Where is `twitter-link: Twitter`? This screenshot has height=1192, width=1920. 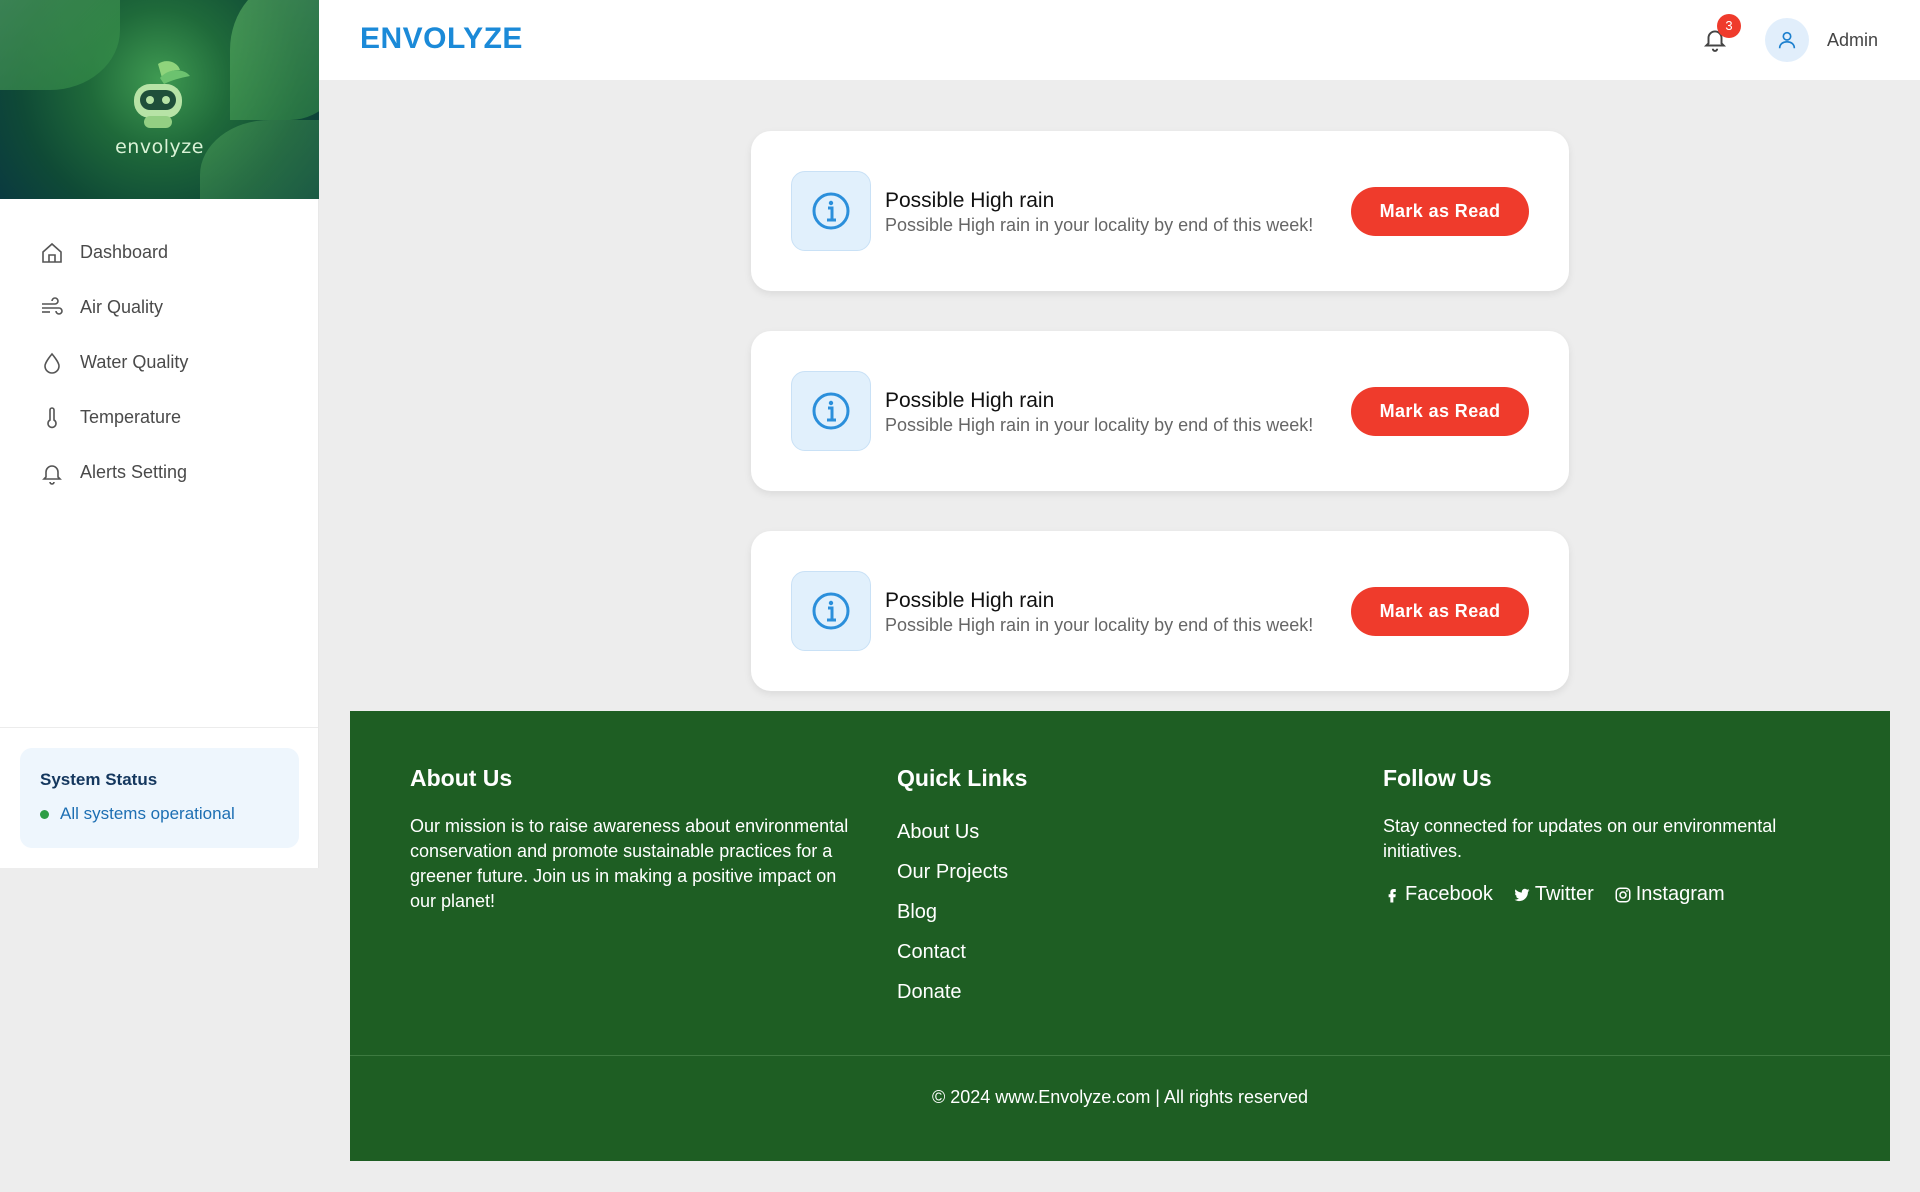 twitter-link: Twitter is located at coordinates (1553, 894).